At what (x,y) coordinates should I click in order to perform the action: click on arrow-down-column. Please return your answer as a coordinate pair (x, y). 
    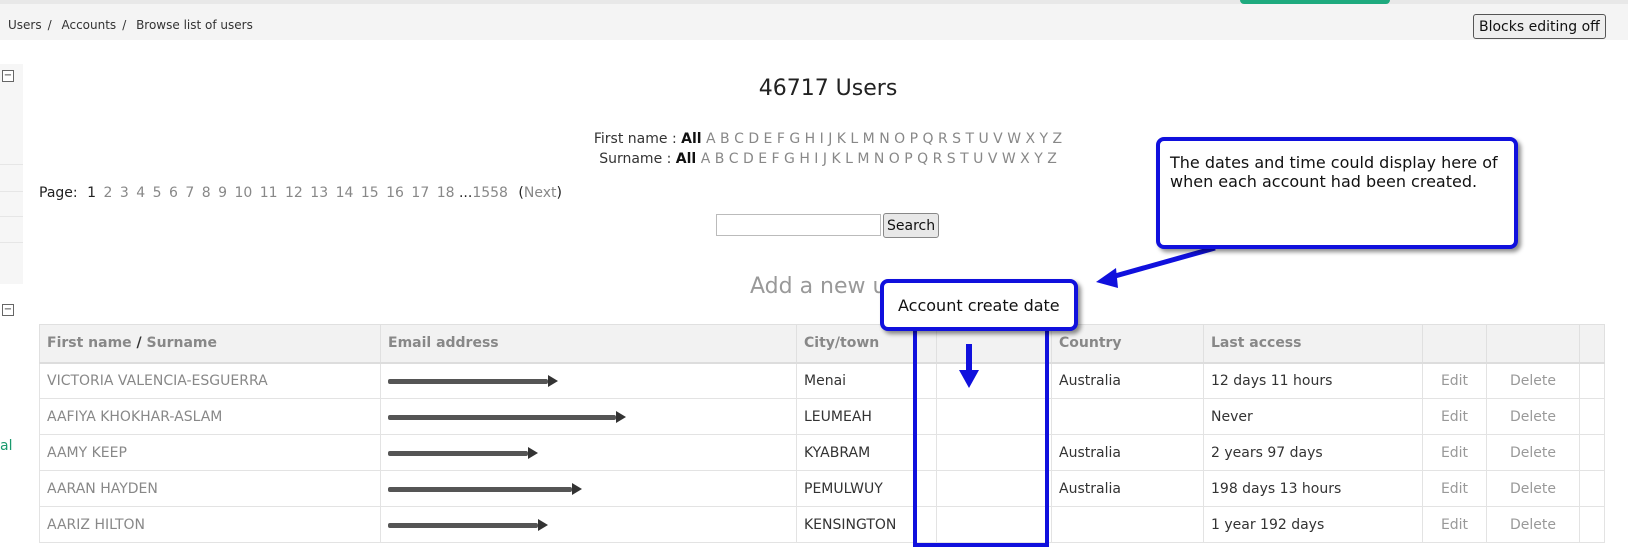
    Looking at the image, I should click on (969, 366).